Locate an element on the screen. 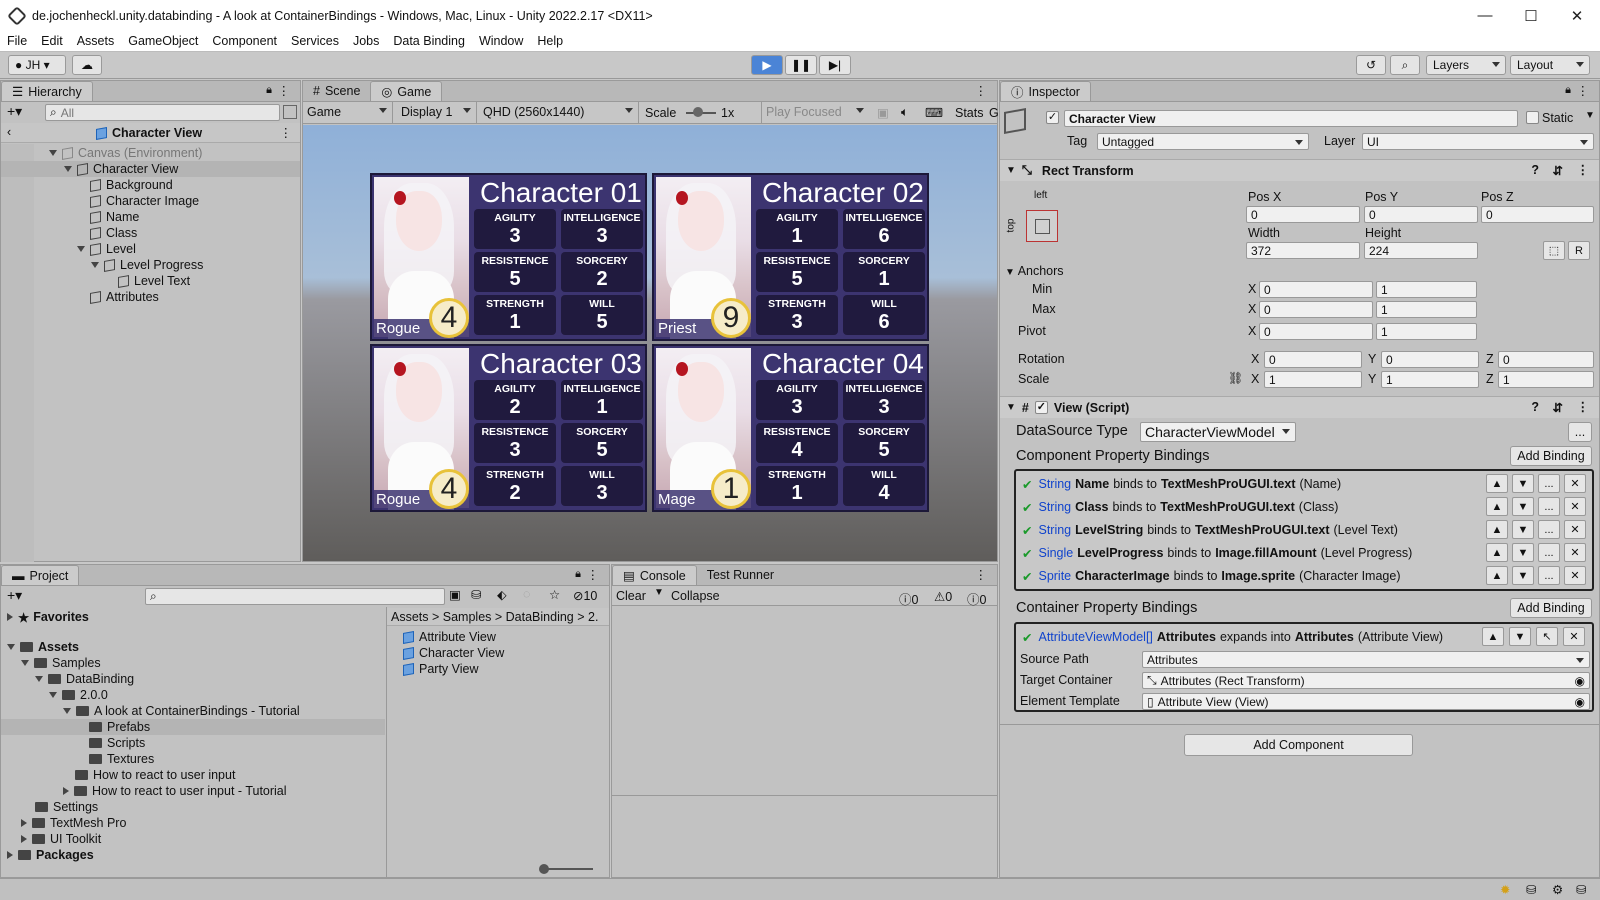  tree-item: Assets is located at coordinates (43, 647).